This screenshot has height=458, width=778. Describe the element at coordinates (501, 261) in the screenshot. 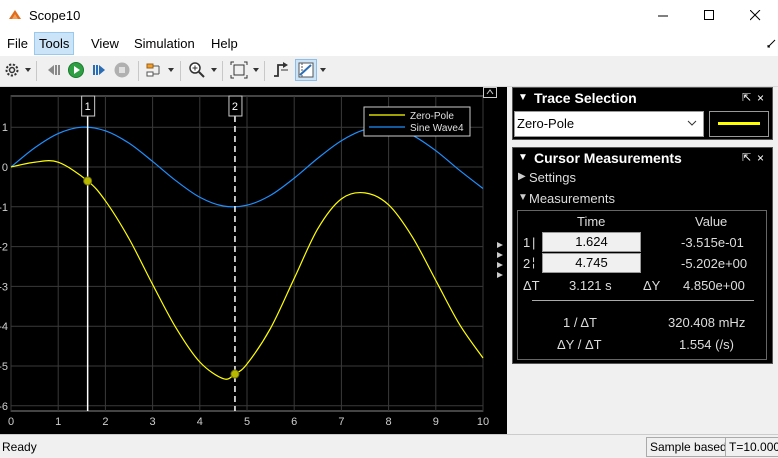

I see `expand-panel-handle-icon` at that location.